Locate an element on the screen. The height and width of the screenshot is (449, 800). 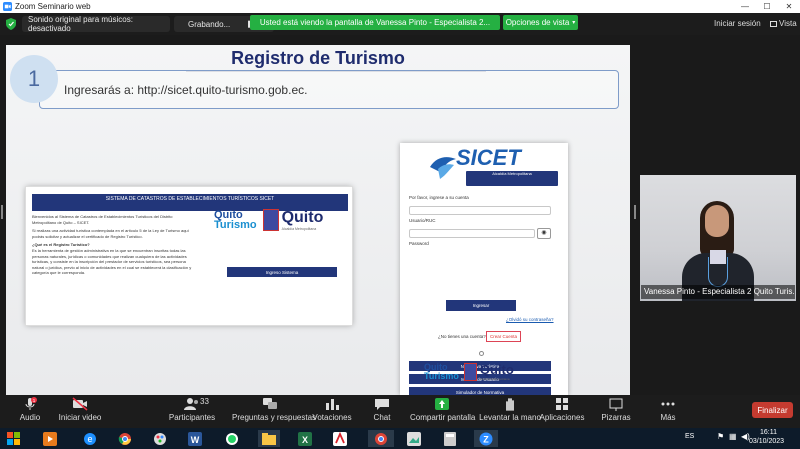
svg-text: Z is located at coordinates (486, 439).